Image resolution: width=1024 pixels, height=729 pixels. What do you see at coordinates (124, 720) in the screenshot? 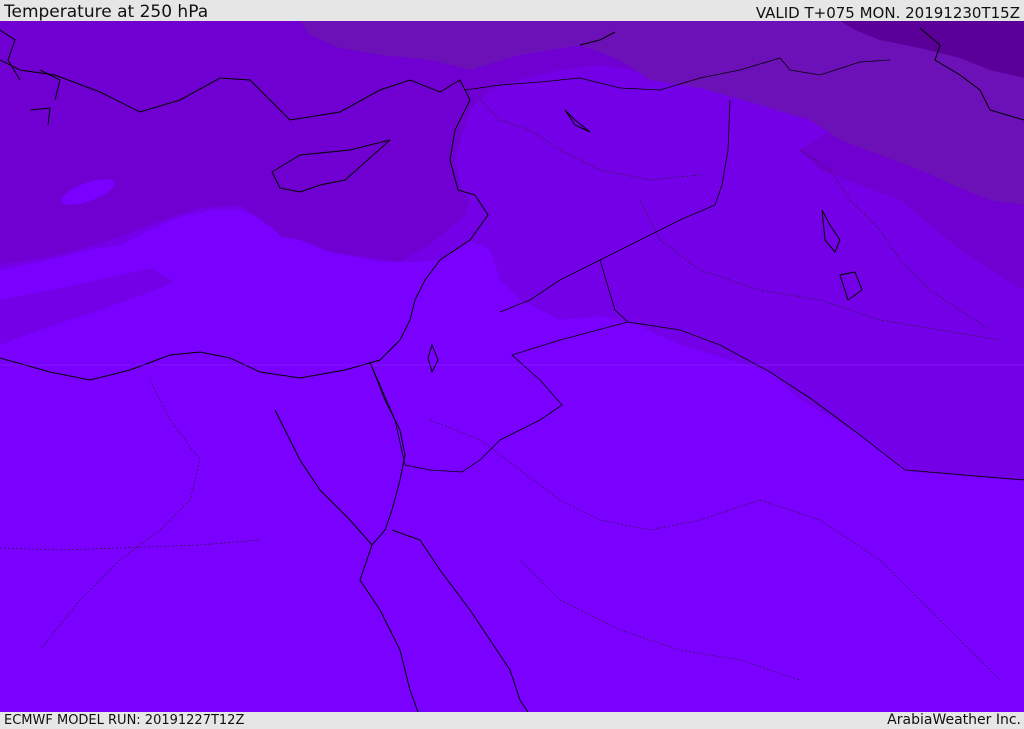
I see `model-run-label: ECMWF MODEL RUN: 20191227T12Z` at bounding box center [124, 720].